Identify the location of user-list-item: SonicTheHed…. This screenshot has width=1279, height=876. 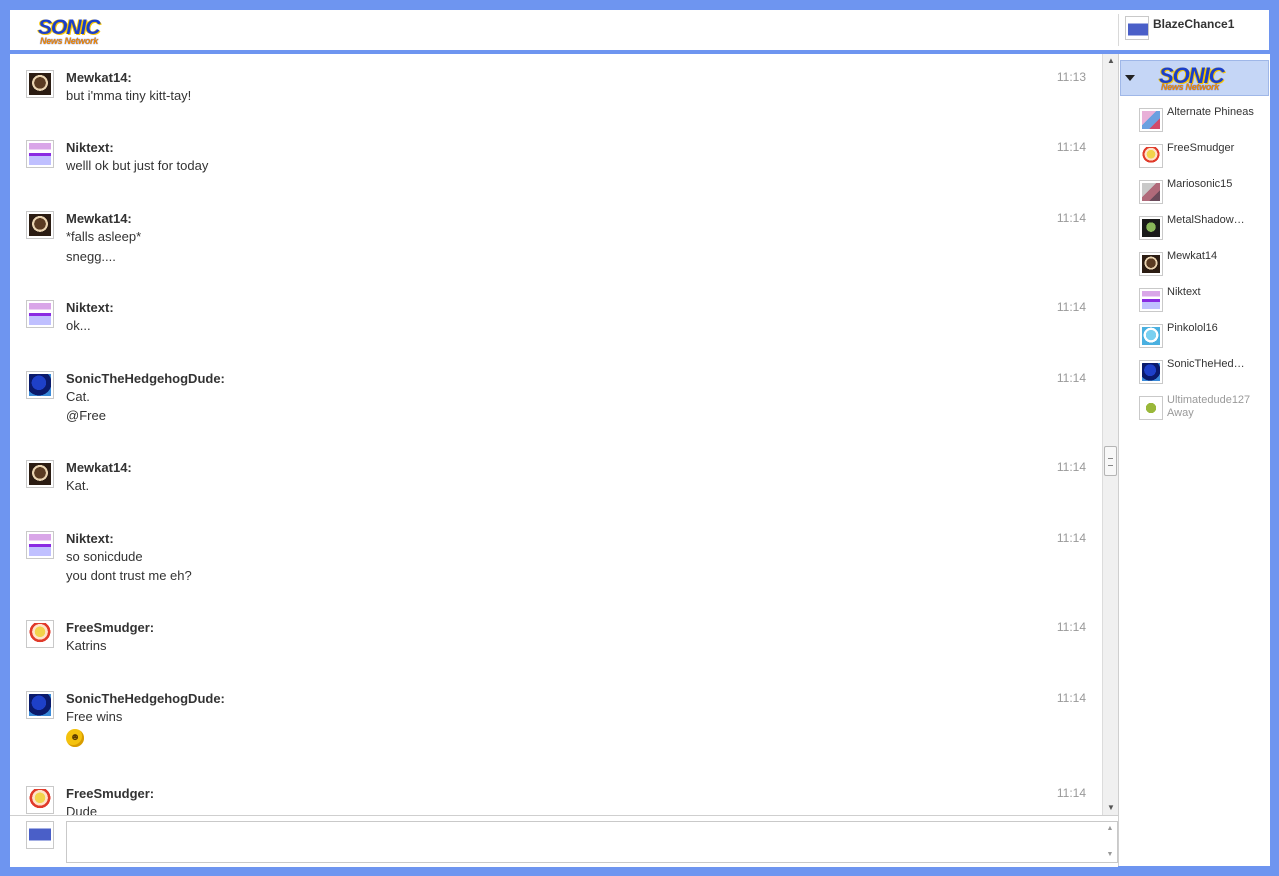
(1194, 375).